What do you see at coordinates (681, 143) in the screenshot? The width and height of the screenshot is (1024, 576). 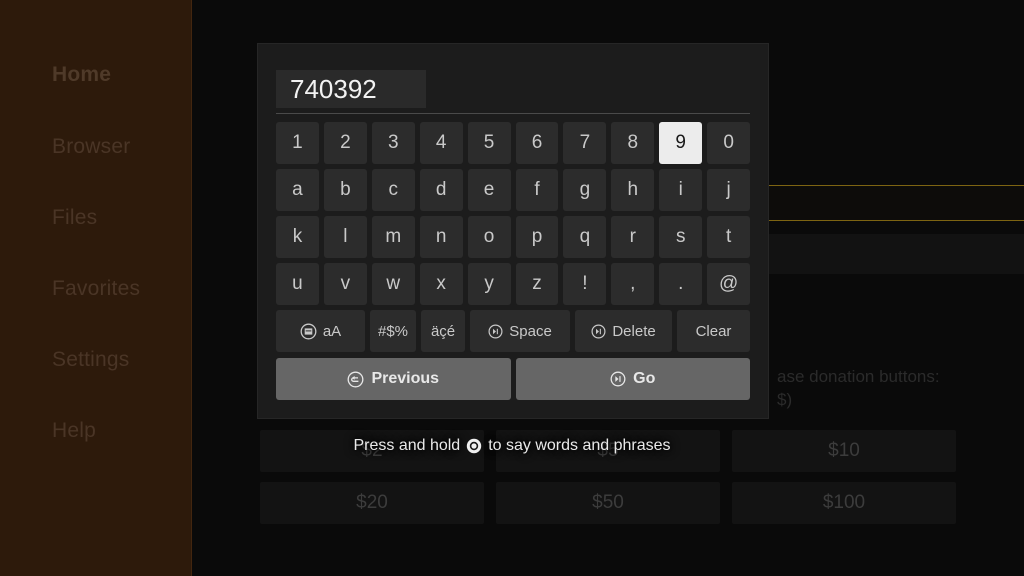 I see `key-9: 9` at bounding box center [681, 143].